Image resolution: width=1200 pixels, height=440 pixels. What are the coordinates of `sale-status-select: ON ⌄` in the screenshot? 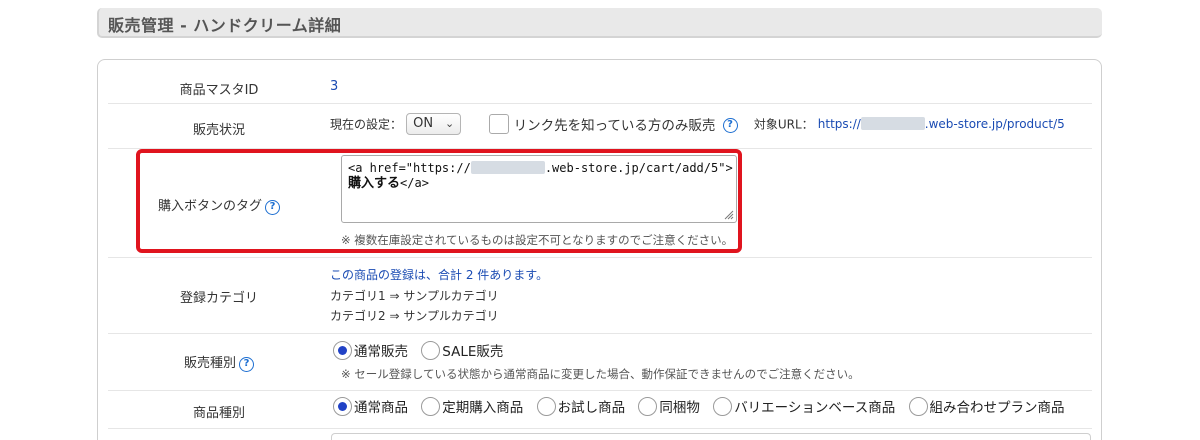 It's located at (434, 124).